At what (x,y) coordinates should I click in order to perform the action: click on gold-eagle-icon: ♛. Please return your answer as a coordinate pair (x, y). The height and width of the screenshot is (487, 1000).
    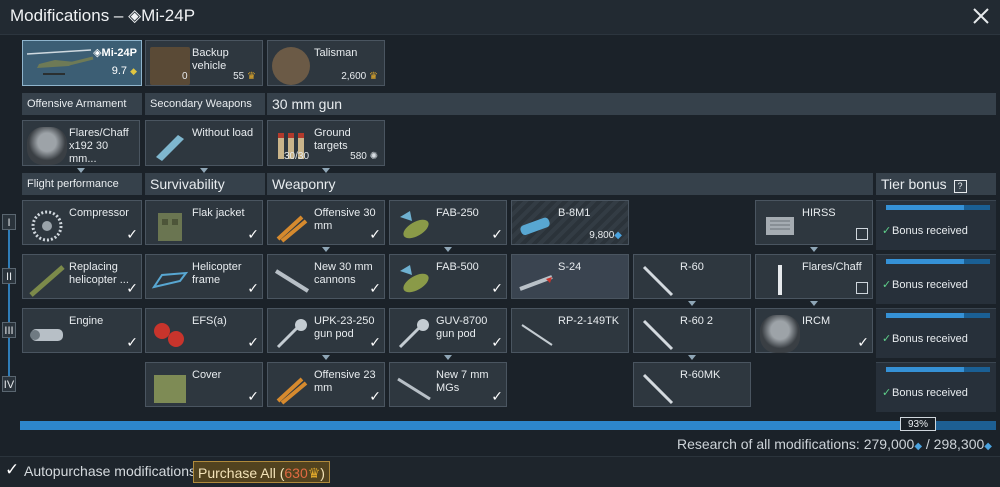
    Looking at the image, I should click on (314, 473).